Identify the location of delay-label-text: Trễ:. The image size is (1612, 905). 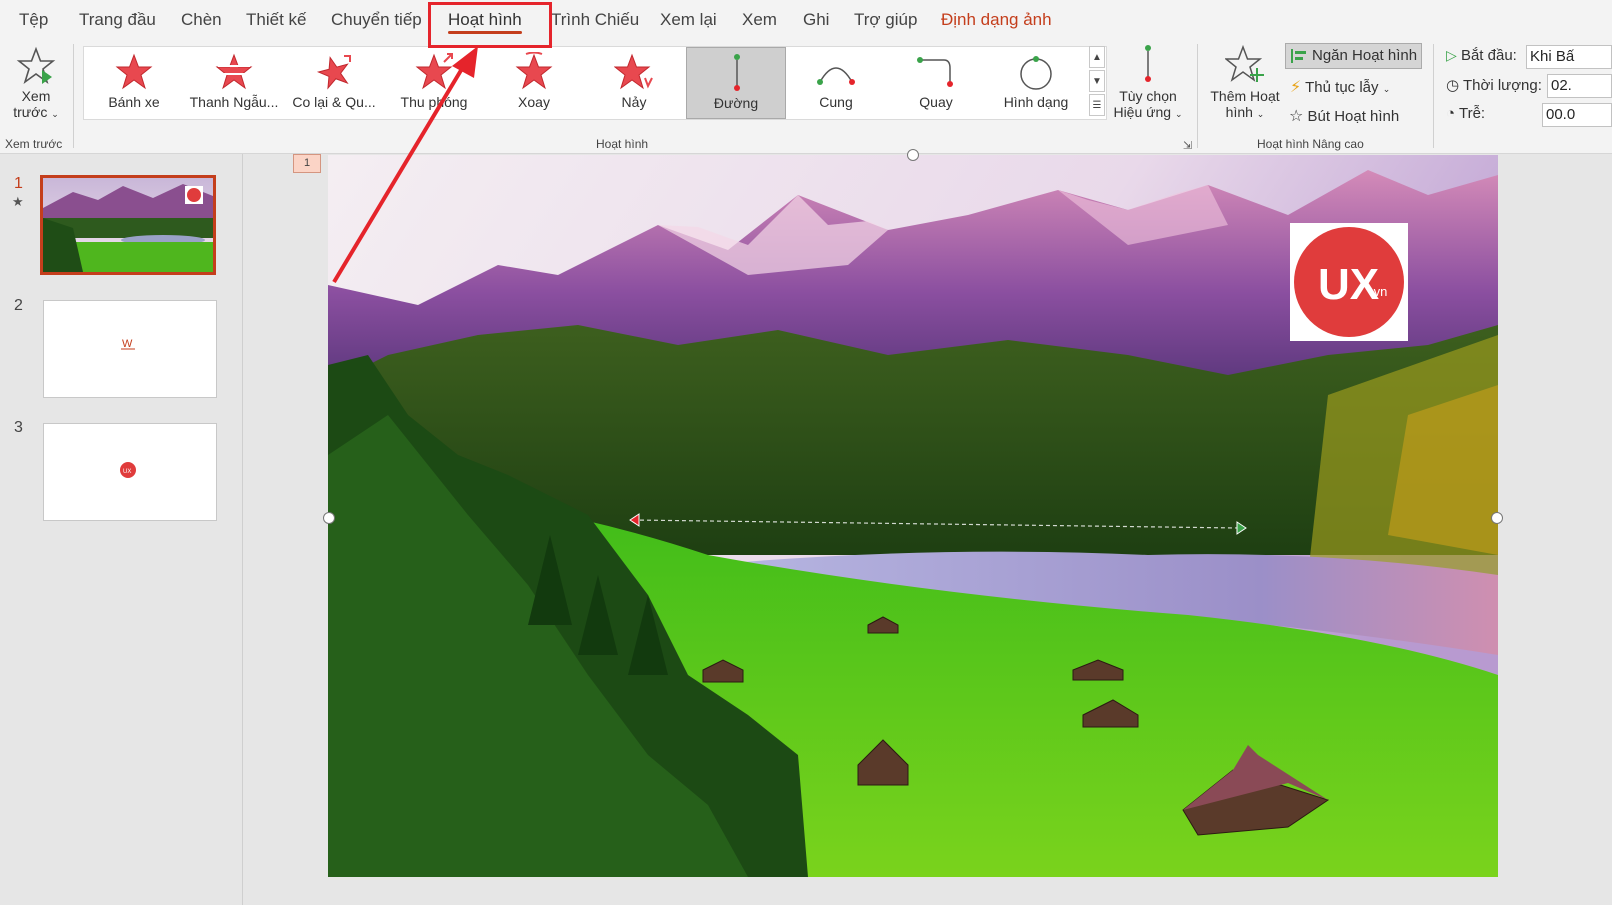
(1472, 113).